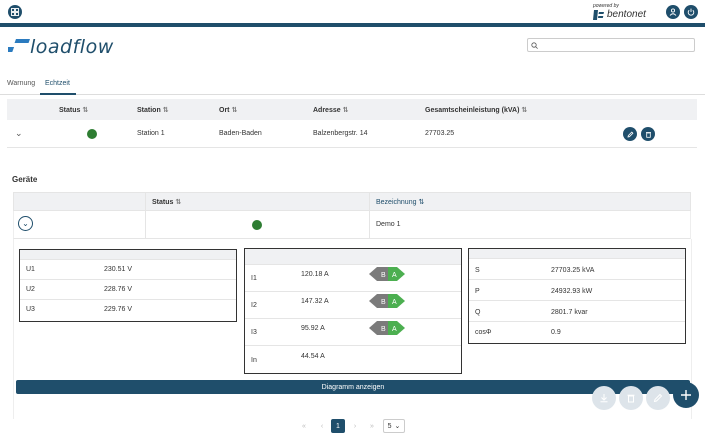  I want to click on current-row: I3 95.92 A B A, so click(353, 332).